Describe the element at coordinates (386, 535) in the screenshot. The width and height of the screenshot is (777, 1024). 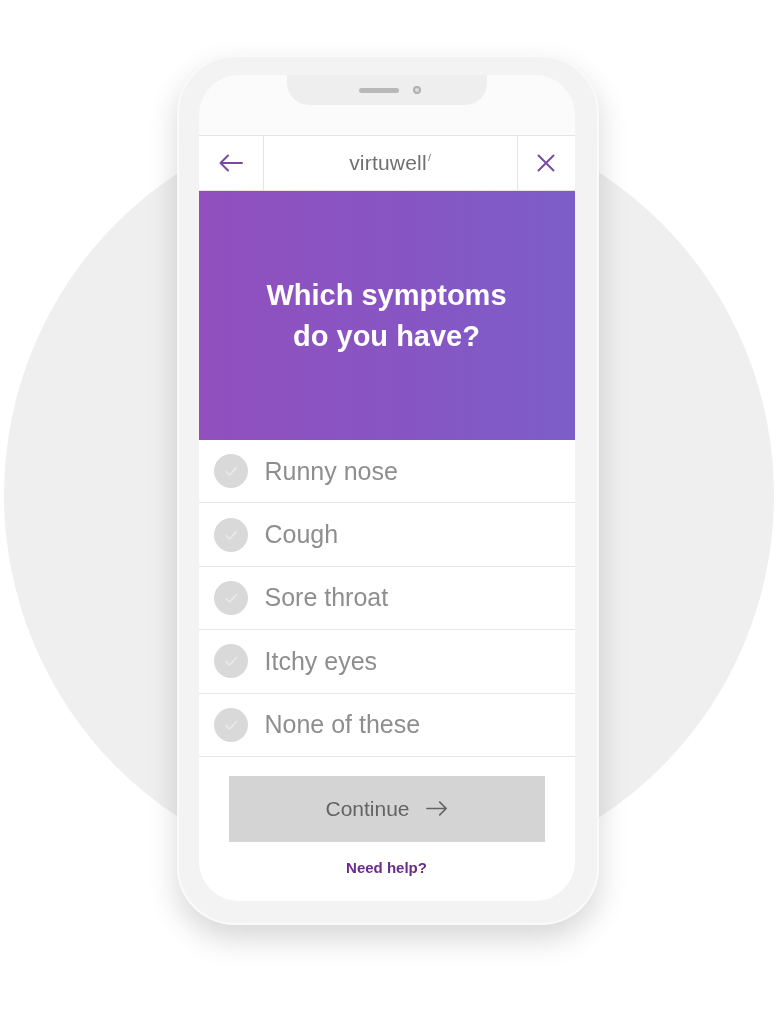
I see `symptom-option: Cough` at that location.